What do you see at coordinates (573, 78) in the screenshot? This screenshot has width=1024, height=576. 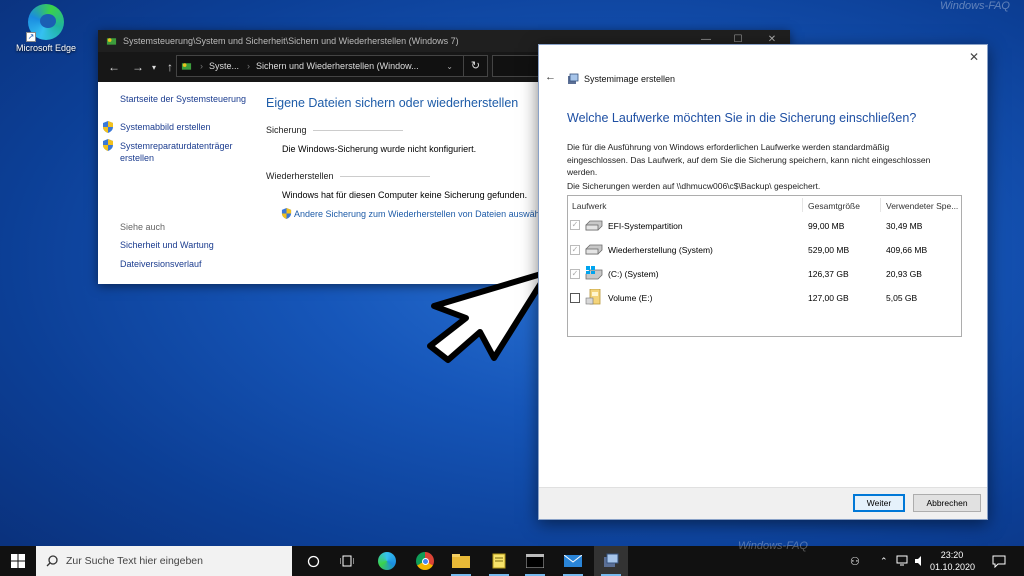 I see `backup-icon` at bounding box center [573, 78].